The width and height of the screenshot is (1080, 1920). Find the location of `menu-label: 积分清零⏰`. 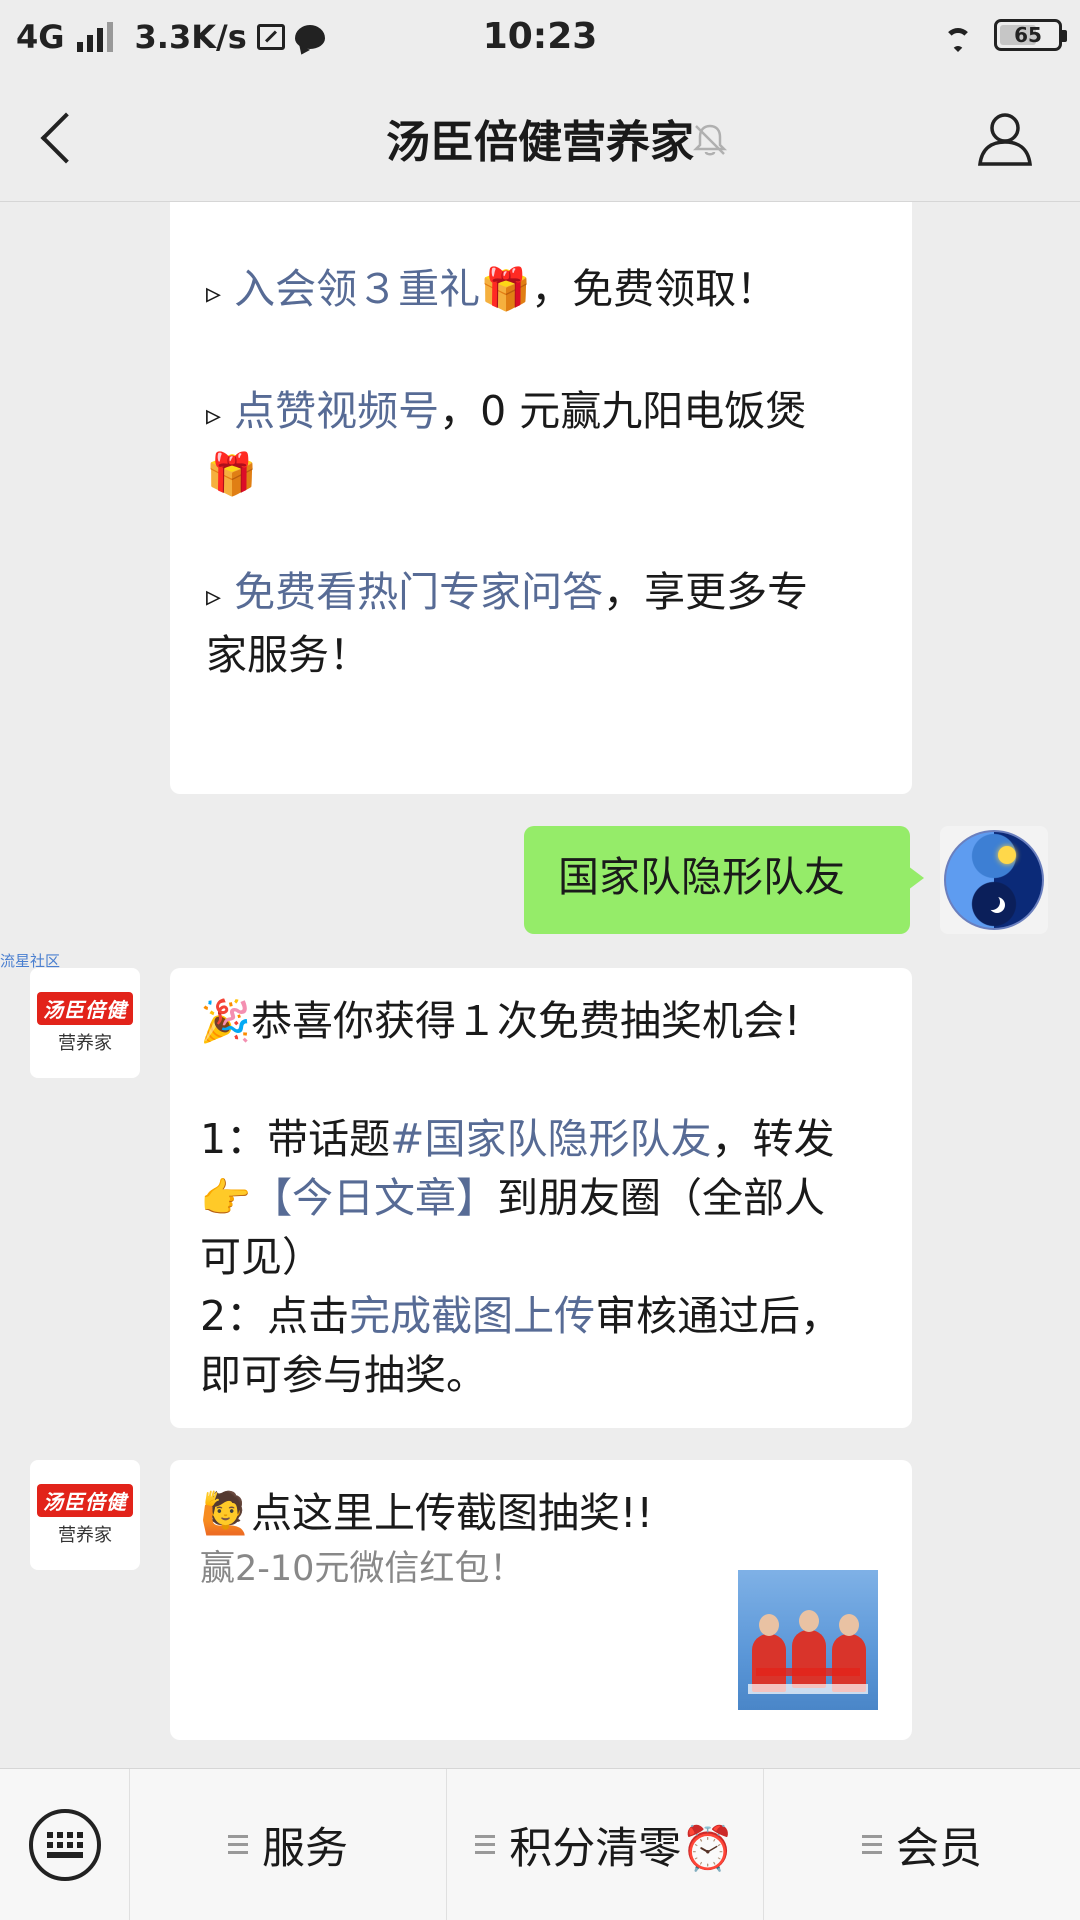

menu-label: 积分清零⏰ is located at coordinates (622, 1848).